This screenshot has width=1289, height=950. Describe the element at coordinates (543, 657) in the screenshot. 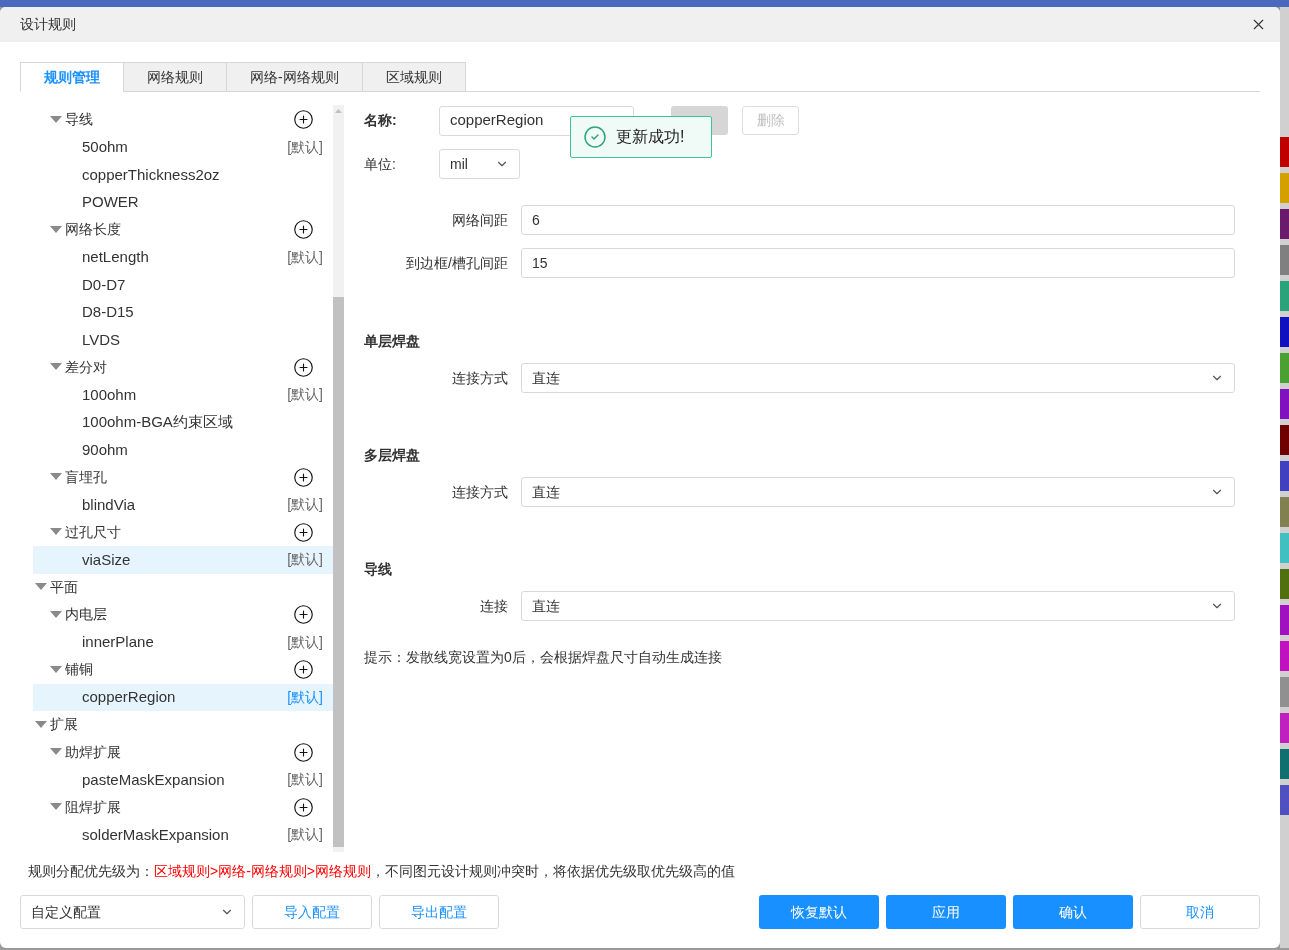

I see `hint-text: 提示：发散线宽设置为0后，会根据焊盘尺寸自动生成连接` at that location.